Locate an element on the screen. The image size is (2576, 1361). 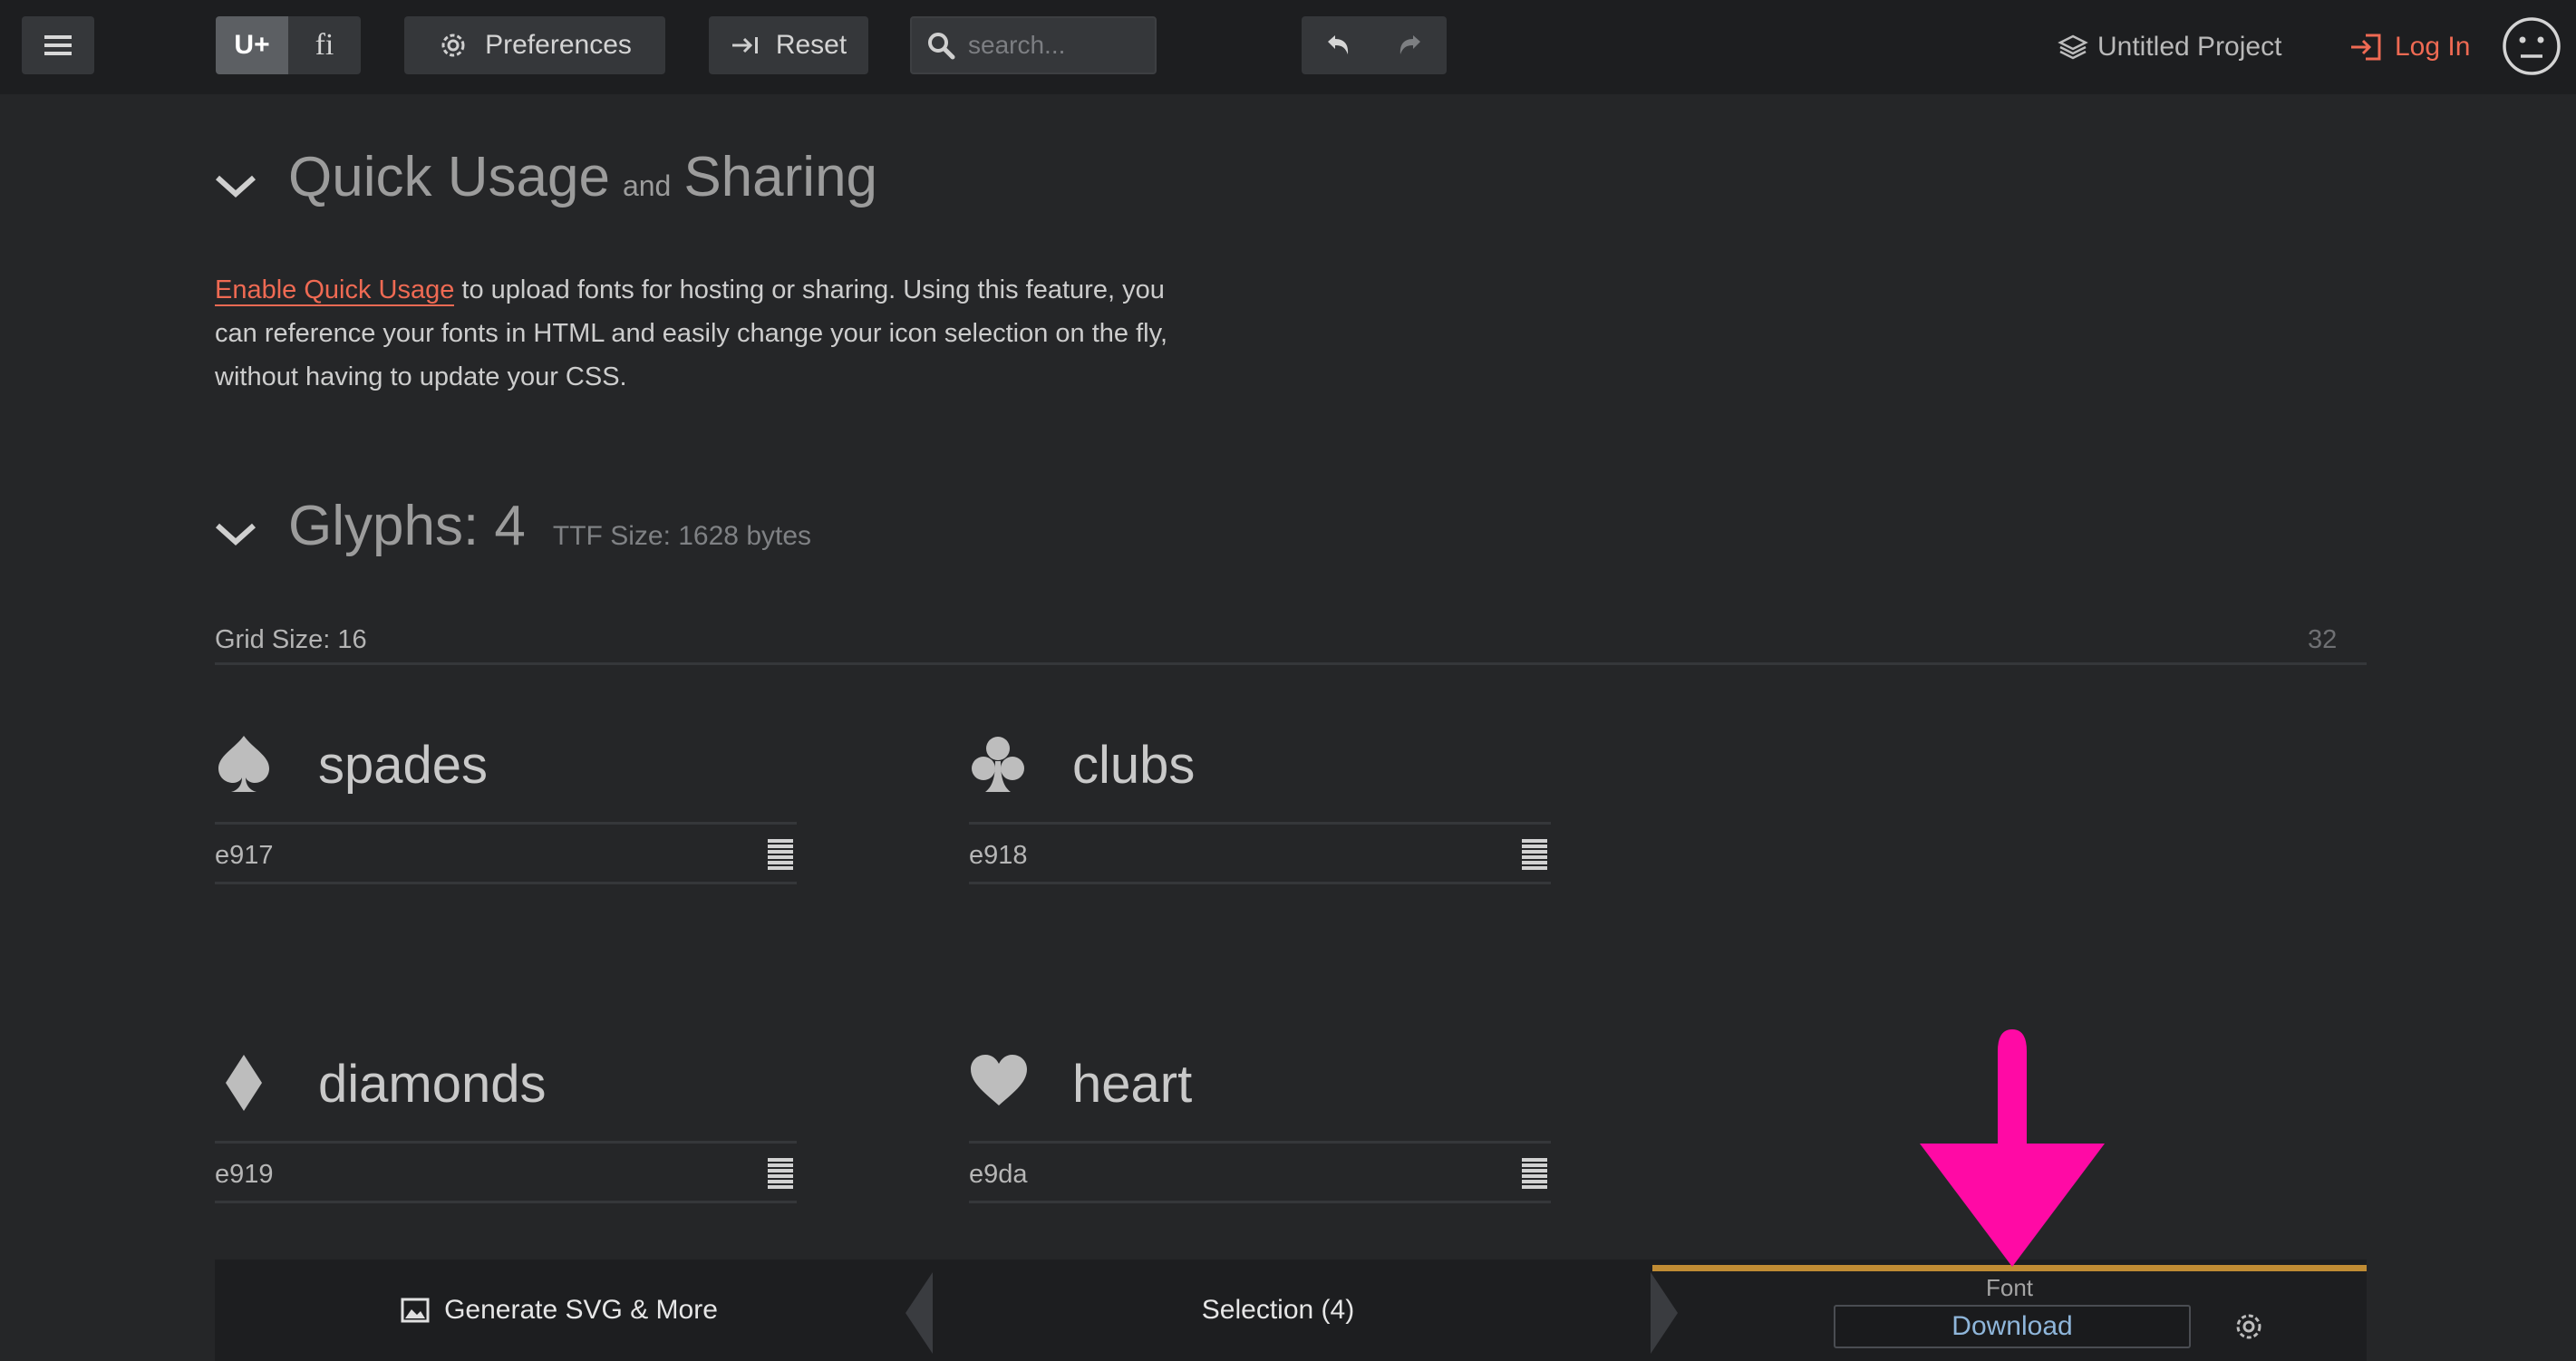
hamburger-icon is located at coordinates (58, 45).